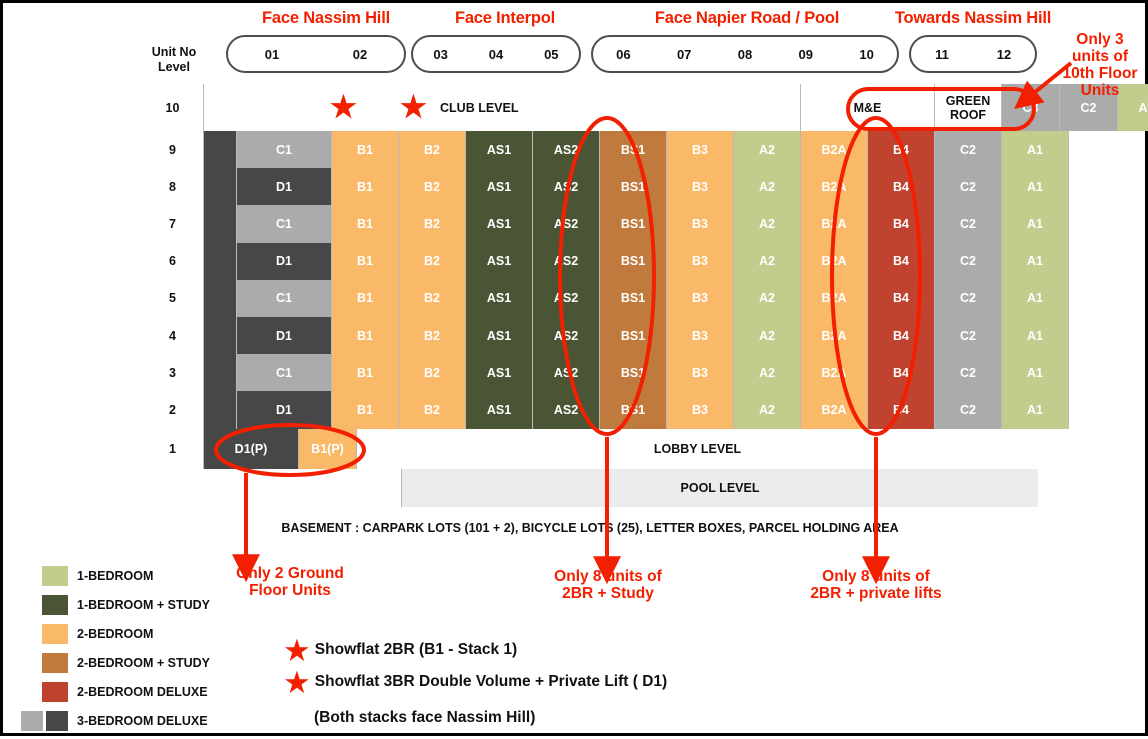  What do you see at coordinates (697, 448) in the screenshot?
I see `lobby-level-label: LOBBY LEVEL` at bounding box center [697, 448].